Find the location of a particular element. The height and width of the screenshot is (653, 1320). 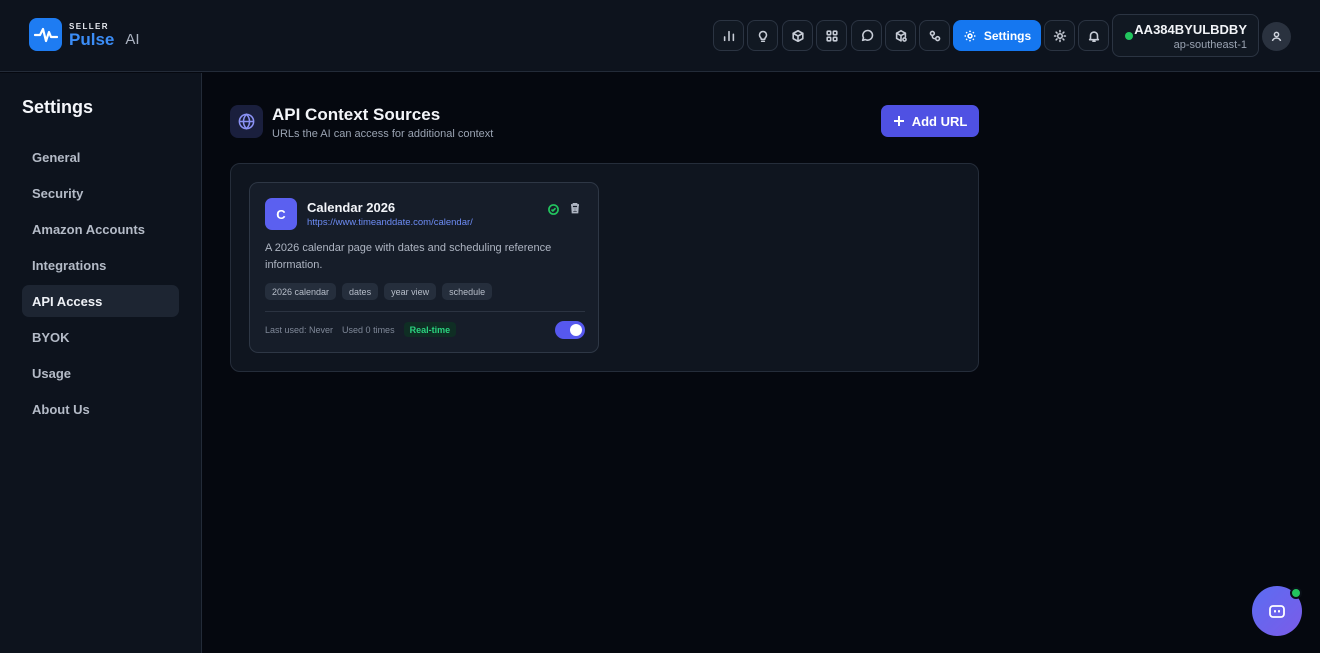

account-id: AA384BYULBDBY is located at coordinates (1190, 29).